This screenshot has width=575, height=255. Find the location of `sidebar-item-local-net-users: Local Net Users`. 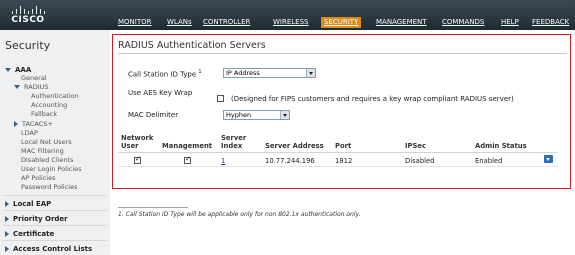

sidebar-item-local-net-users: Local Net Users is located at coordinates (46, 142).